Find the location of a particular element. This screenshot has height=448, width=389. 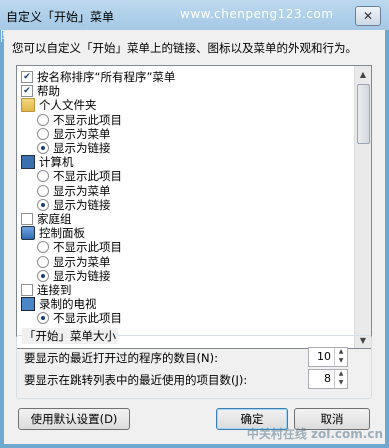

window-title: 自定义「开始」菜单 is located at coordinates (60, 17).